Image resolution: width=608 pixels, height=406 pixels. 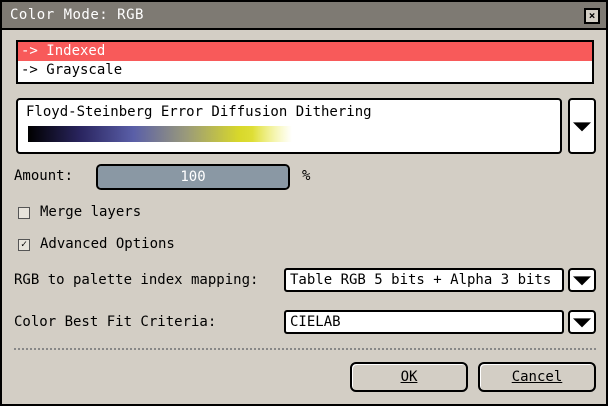 What do you see at coordinates (305, 70) in the screenshot?
I see `list-item-grayscale: -> Grayscale` at bounding box center [305, 70].